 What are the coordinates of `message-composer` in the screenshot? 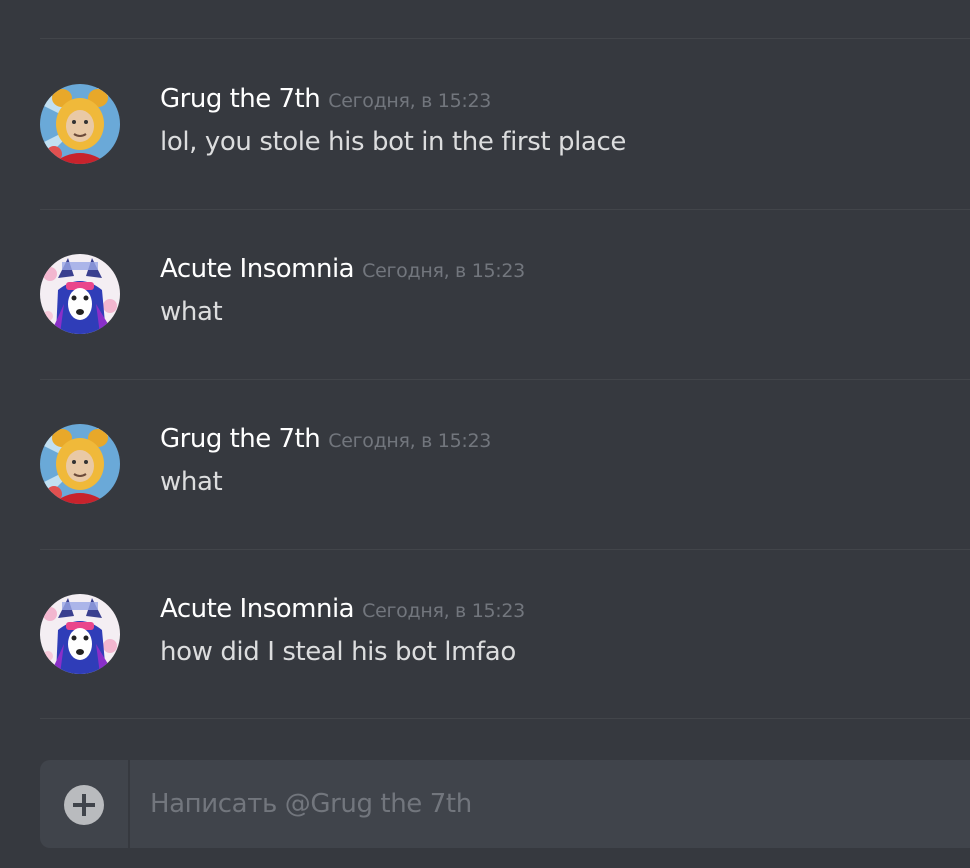 It's located at (505, 804).